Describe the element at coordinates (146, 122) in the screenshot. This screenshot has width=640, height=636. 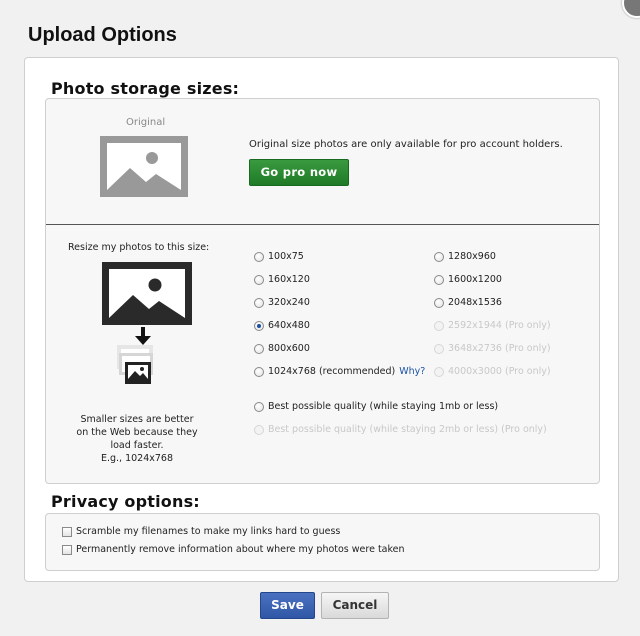
I see `original-label: Original` at that location.